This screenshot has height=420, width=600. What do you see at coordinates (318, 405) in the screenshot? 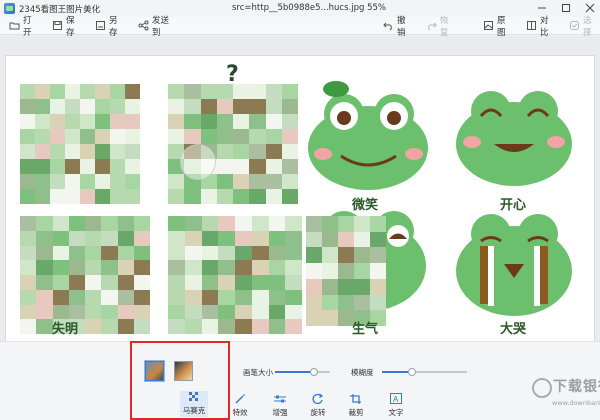
I see `tool-rotate: 旋转` at bounding box center [318, 405].